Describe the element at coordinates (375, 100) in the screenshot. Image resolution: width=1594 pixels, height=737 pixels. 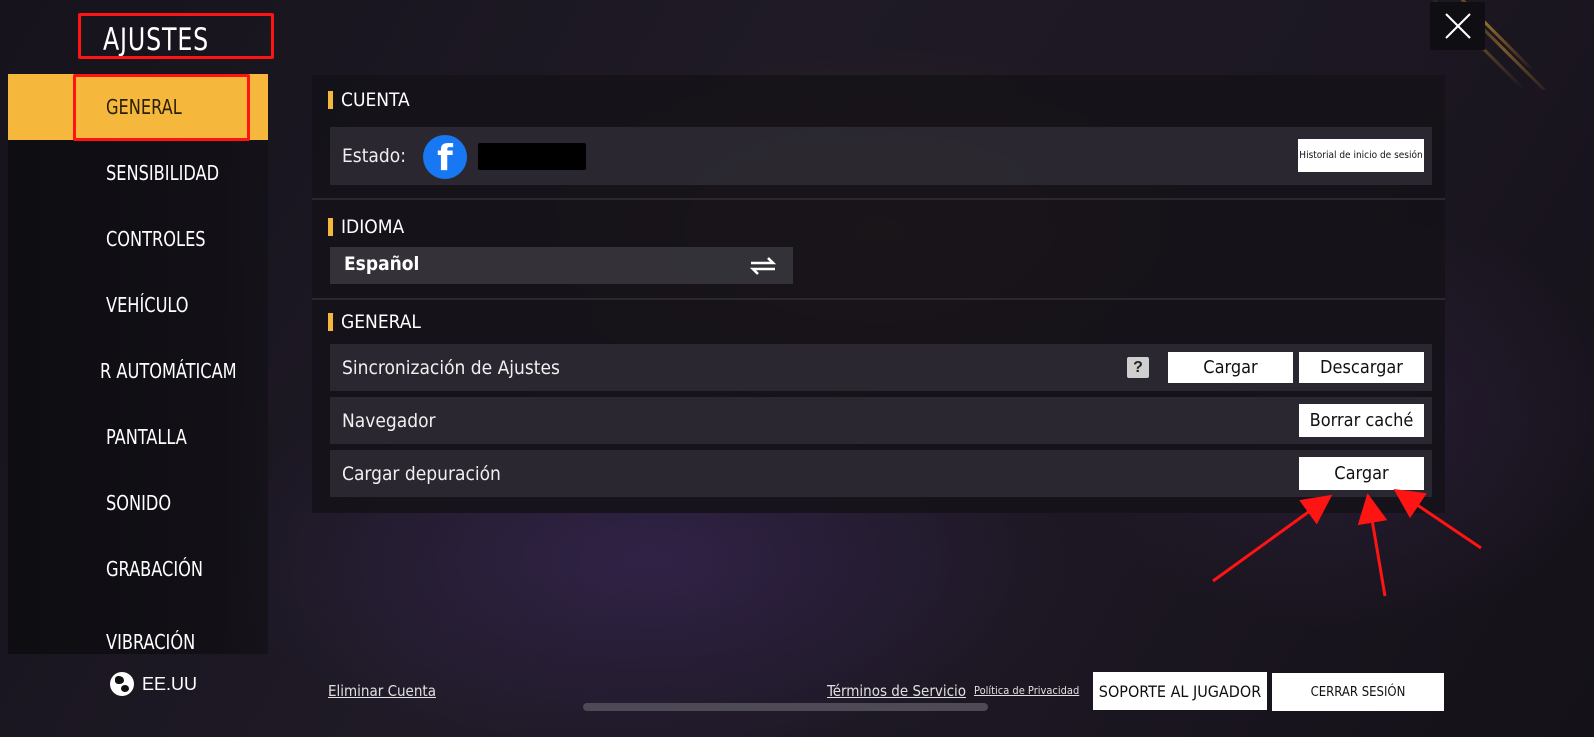
I see `section-title: CUENTA` at that location.